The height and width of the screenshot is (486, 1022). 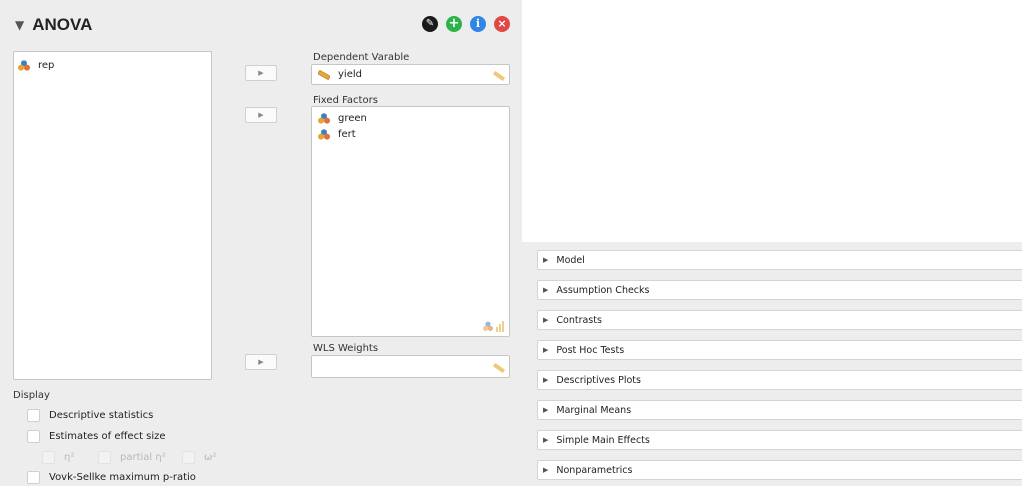 What do you see at coordinates (779, 380) in the screenshot?
I see `section-descriptives-plots: ▶ Descriptives Plots` at bounding box center [779, 380].